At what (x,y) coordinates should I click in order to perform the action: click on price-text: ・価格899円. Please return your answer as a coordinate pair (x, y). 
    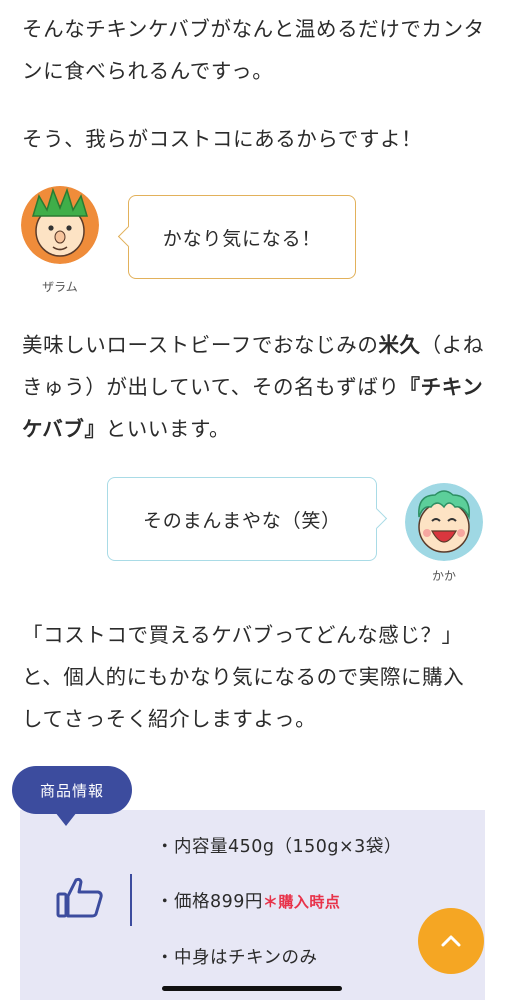
    Looking at the image, I should click on (209, 902).